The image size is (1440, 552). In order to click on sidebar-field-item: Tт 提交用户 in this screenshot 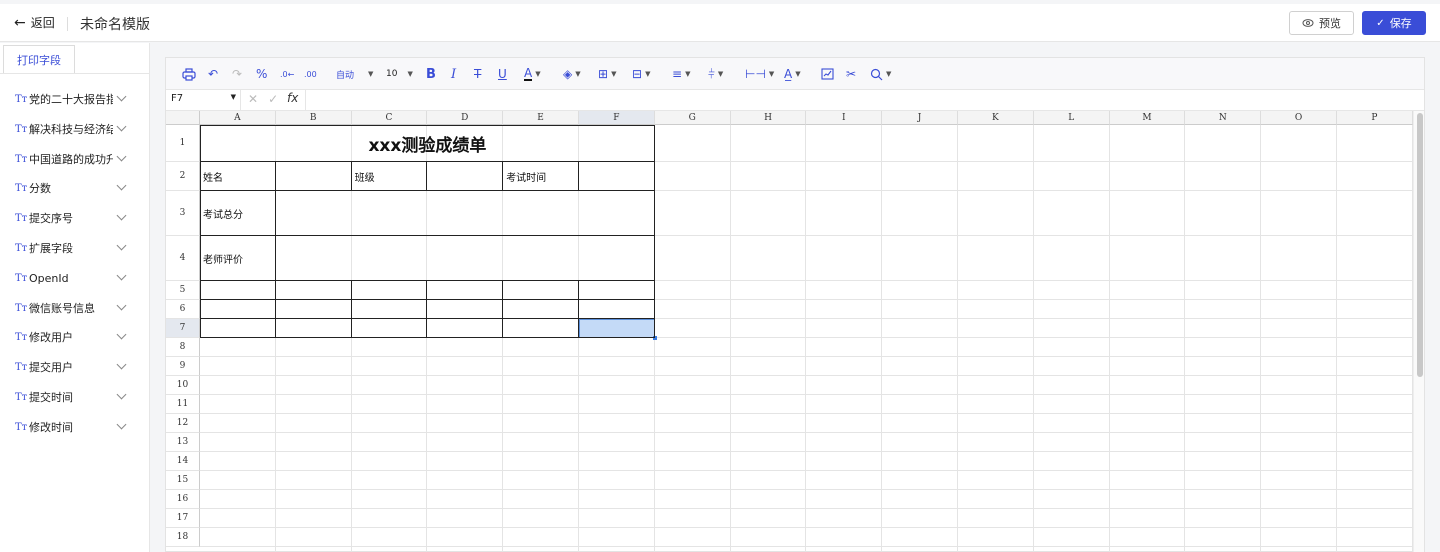, I will do `click(71, 367)`.